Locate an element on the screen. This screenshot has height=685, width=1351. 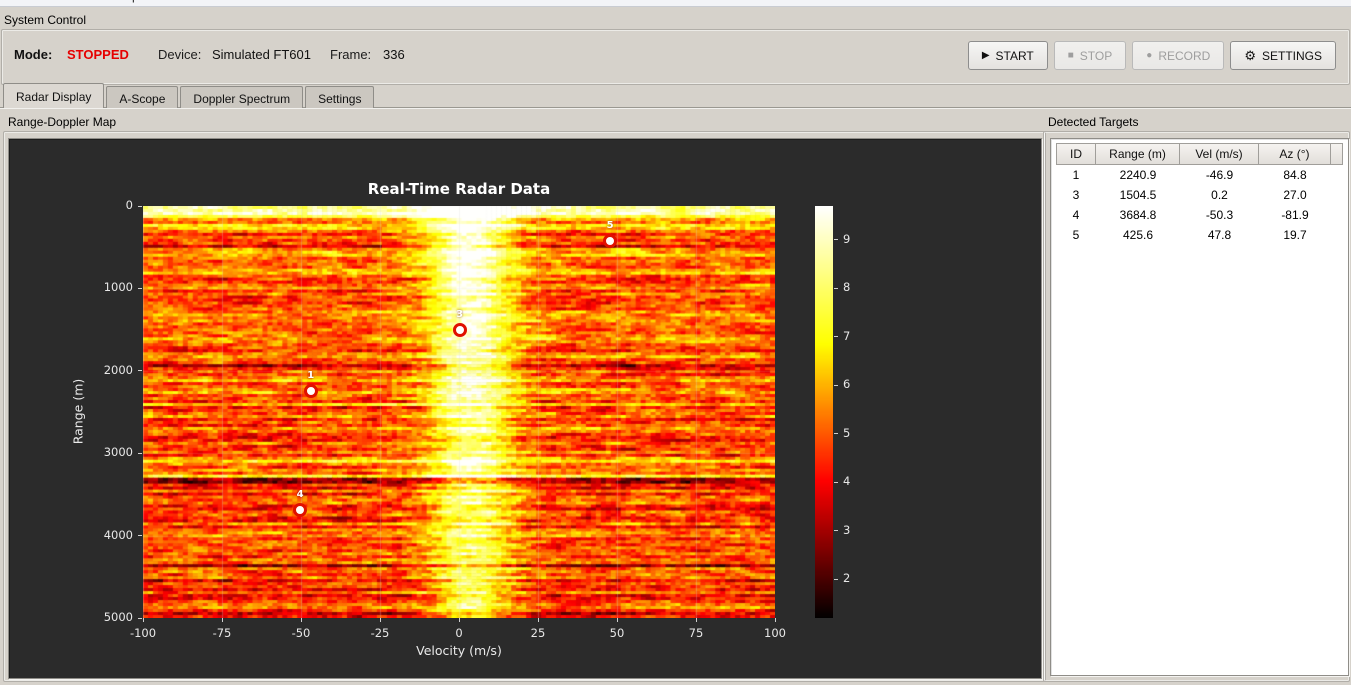
x-axis-label: Velocity (m/s) is located at coordinates (459, 650).